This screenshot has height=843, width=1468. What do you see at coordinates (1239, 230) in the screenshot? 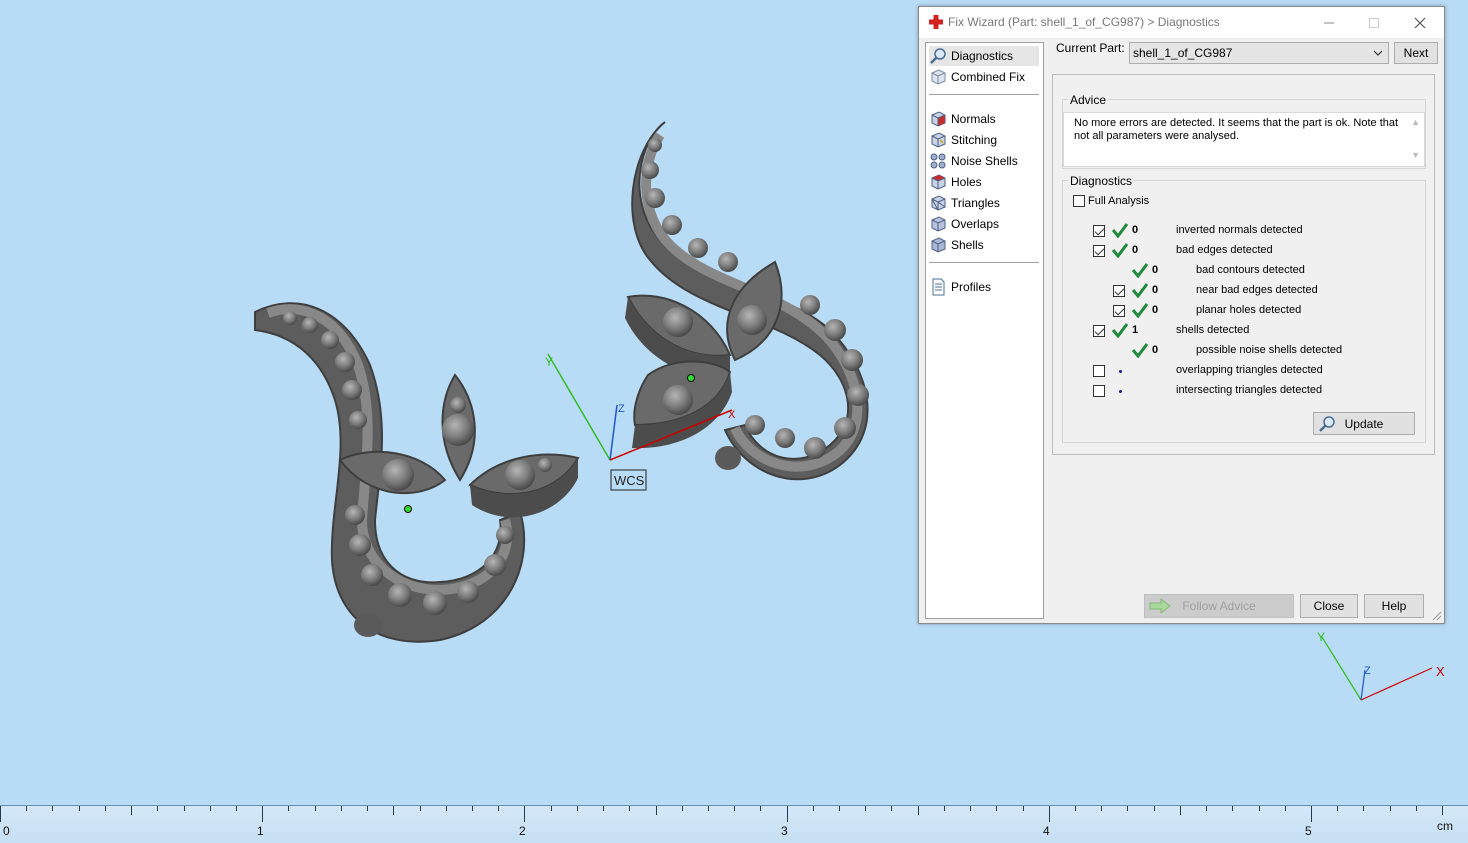
I see `diag-text: inverted normals detected` at bounding box center [1239, 230].